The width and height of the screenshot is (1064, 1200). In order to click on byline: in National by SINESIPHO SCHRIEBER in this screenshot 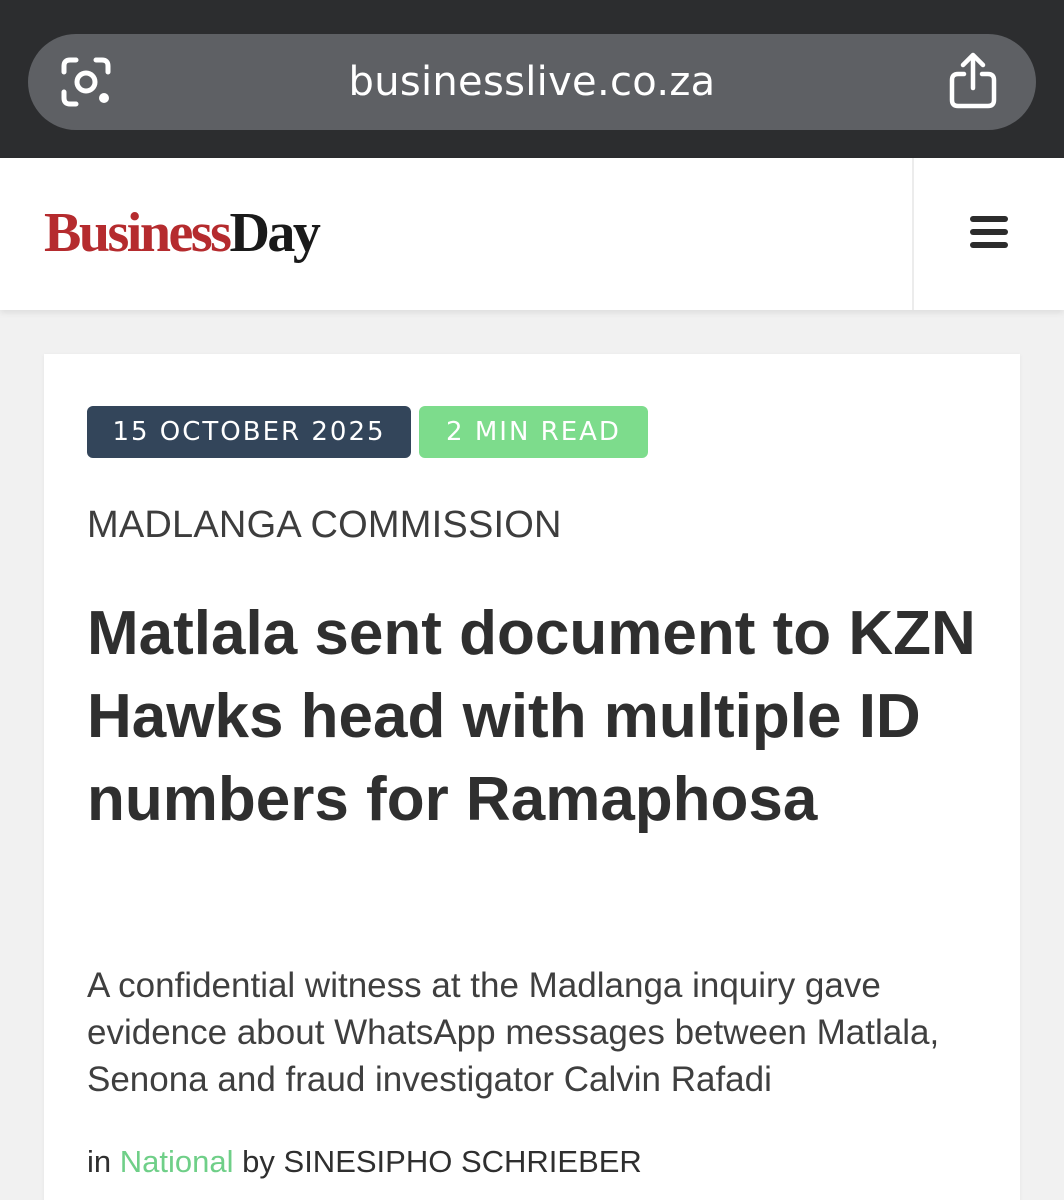, I will do `click(364, 1162)`.